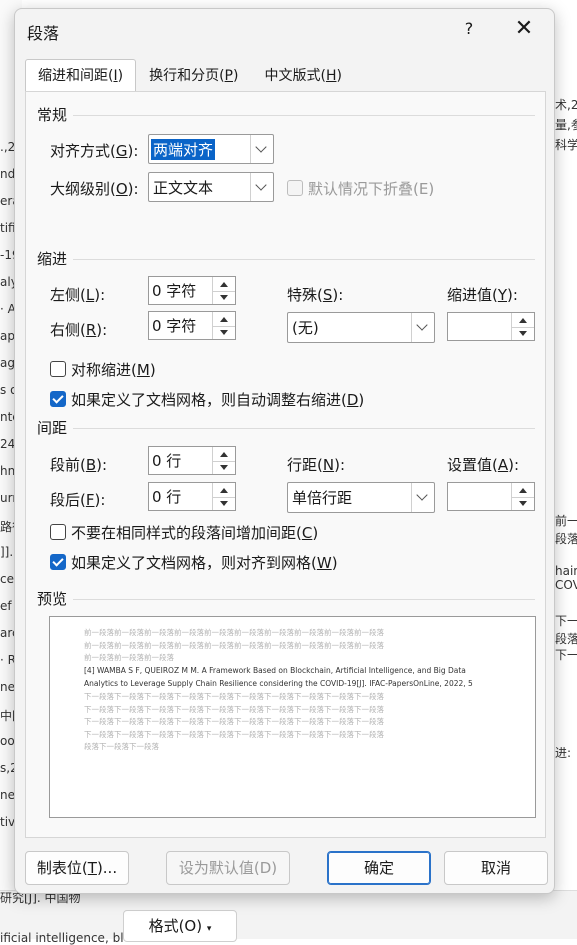 The image size is (577, 945). I want to click on special-indent-select: (无), so click(361, 327).